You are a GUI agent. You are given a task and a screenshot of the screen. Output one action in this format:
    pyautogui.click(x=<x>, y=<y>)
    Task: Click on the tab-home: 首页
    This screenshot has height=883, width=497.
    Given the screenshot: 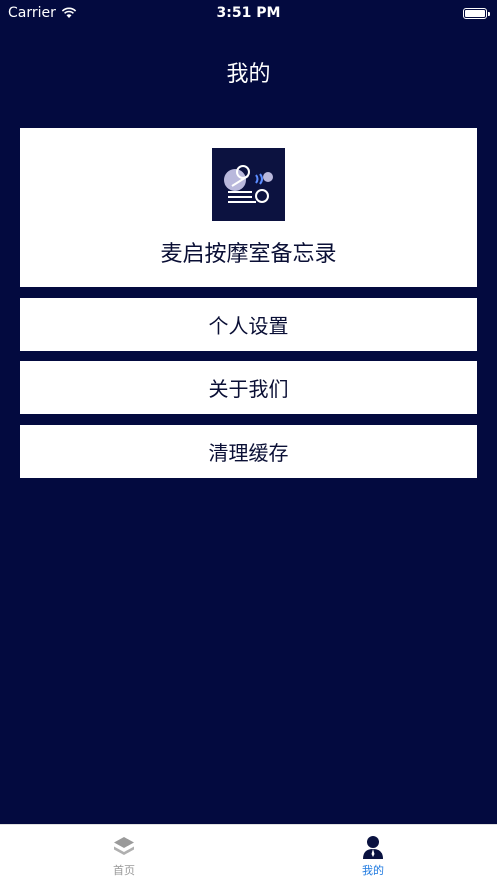 What is the action you would take?
    pyautogui.click(x=124, y=854)
    